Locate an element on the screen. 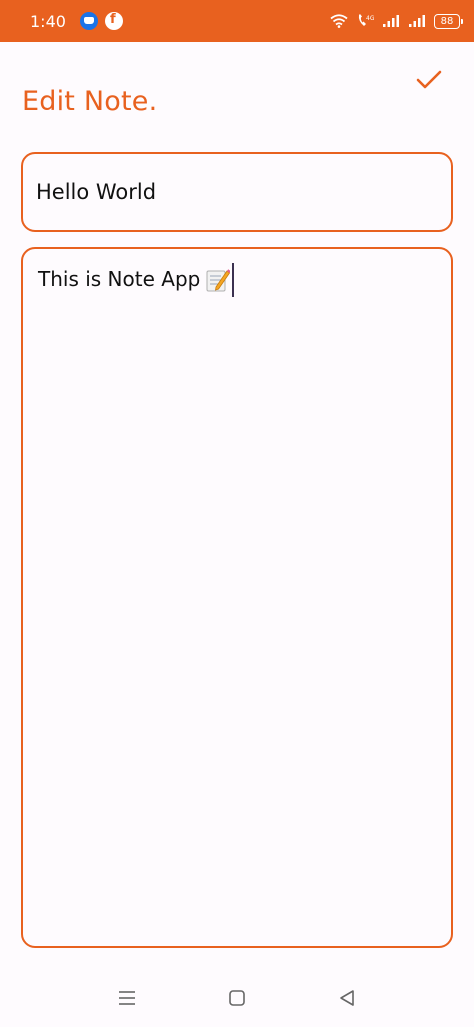 The height and width of the screenshot is (1027, 474). battery-level: 88 is located at coordinates (447, 21).